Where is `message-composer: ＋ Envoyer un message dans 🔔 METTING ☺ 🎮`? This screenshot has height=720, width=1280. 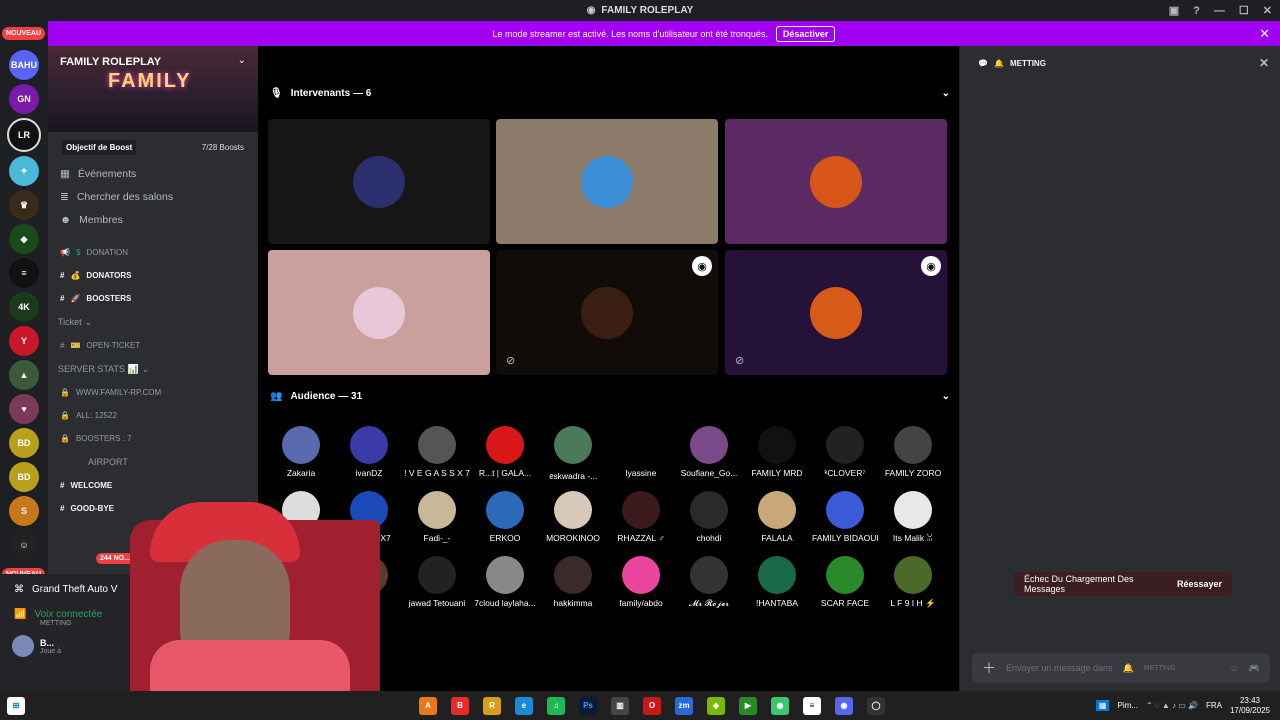
message-composer: ＋ Envoyer un message dans 🔔 METTING ☺ 🎮 is located at coordinates (1121, 668).